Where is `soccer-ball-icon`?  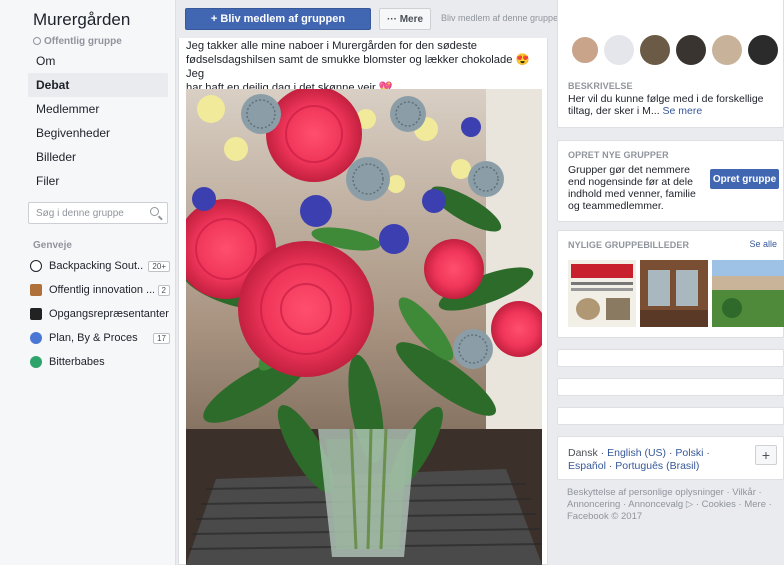 soccer-ball-icon is located at coordinates (36, 266).